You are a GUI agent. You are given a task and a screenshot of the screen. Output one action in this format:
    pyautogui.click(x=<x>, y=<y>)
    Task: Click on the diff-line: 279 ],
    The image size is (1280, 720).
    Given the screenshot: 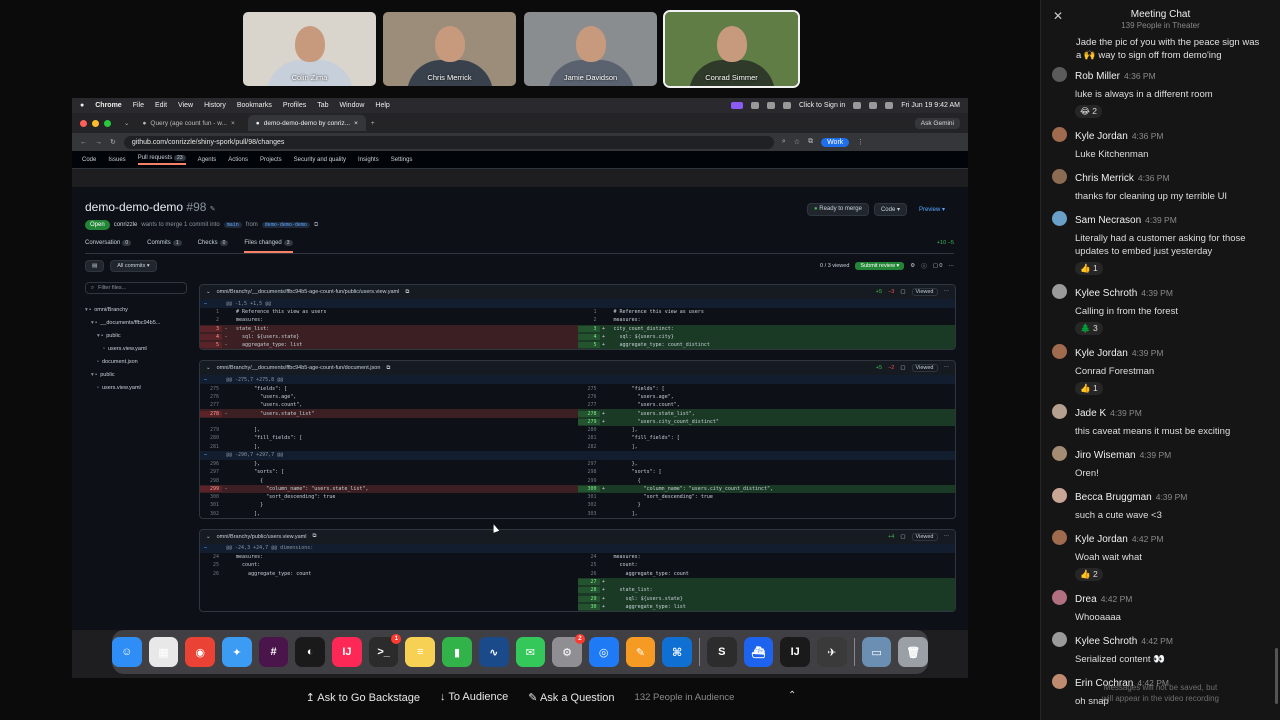 What is the action you would take?
    pyautogui.click(x=389, y=430)
    